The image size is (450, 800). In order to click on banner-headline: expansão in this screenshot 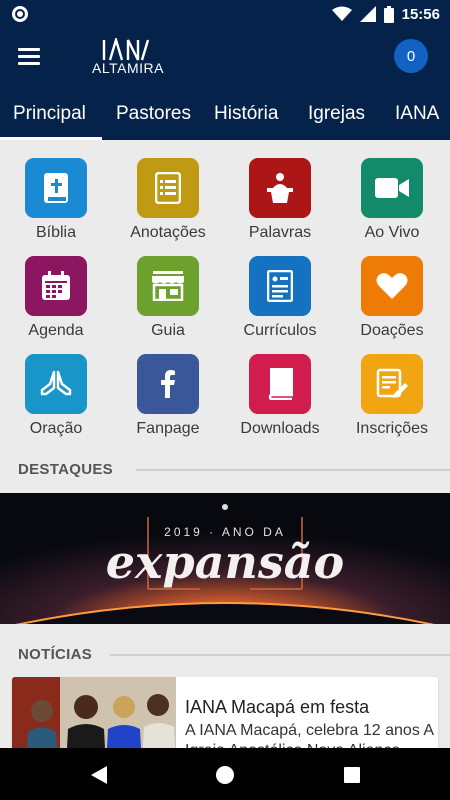, I will do `click(225, 562)`.